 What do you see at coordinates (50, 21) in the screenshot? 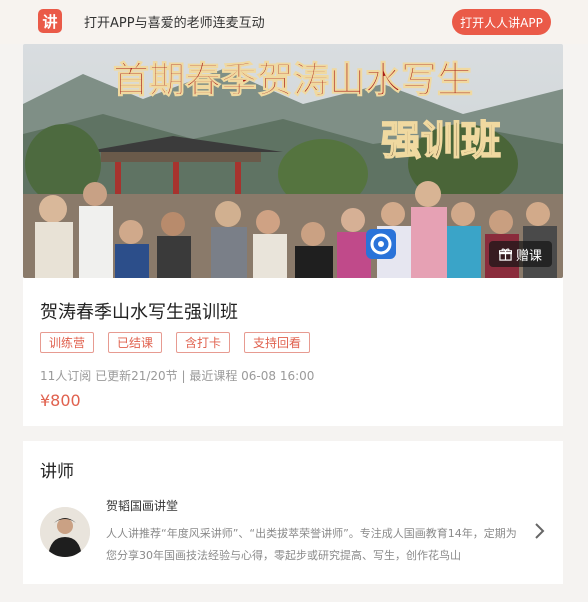
I see `logo-icon: 讲` at bounding box center [50, 21].